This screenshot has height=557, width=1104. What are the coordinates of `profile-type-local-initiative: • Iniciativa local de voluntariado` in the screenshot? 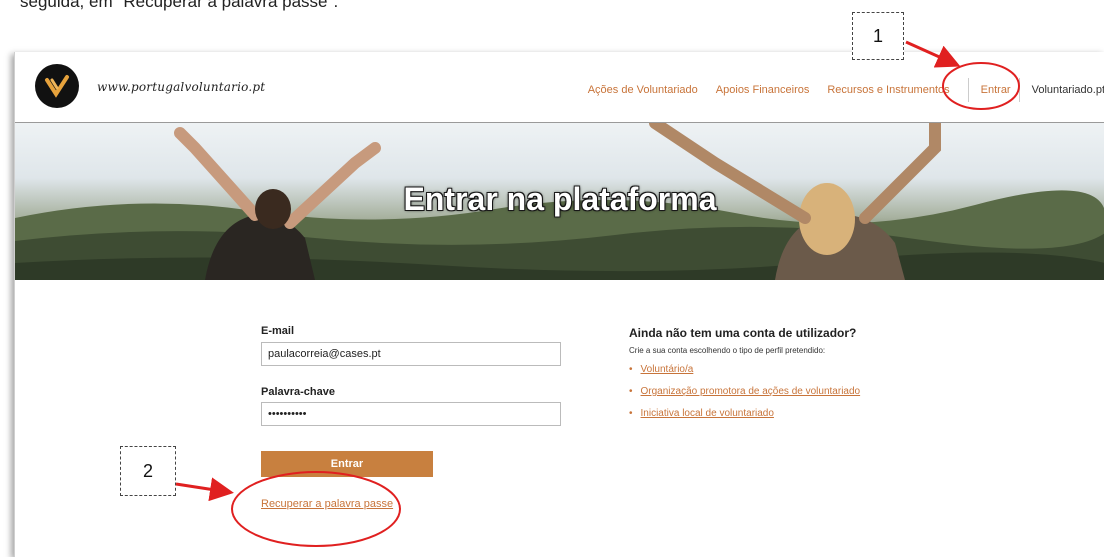 It's located at (744, 413).